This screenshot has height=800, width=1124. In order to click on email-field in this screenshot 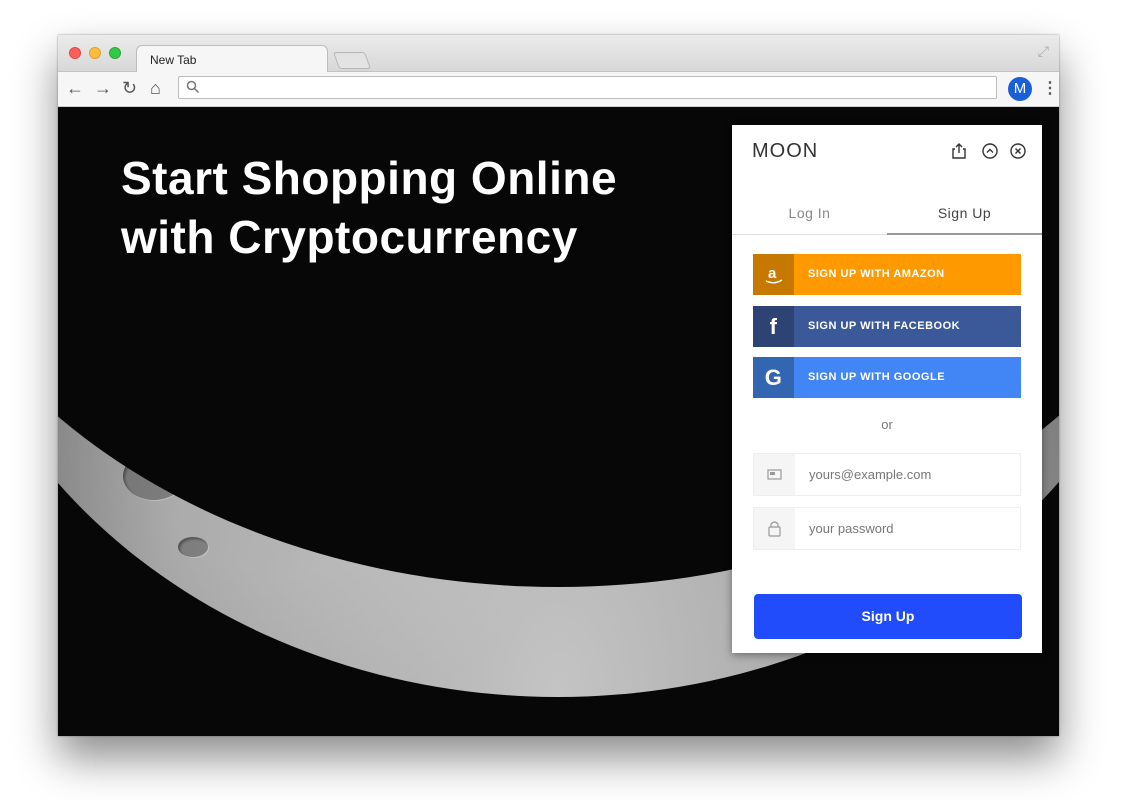, I will do `click(887, 474)`.